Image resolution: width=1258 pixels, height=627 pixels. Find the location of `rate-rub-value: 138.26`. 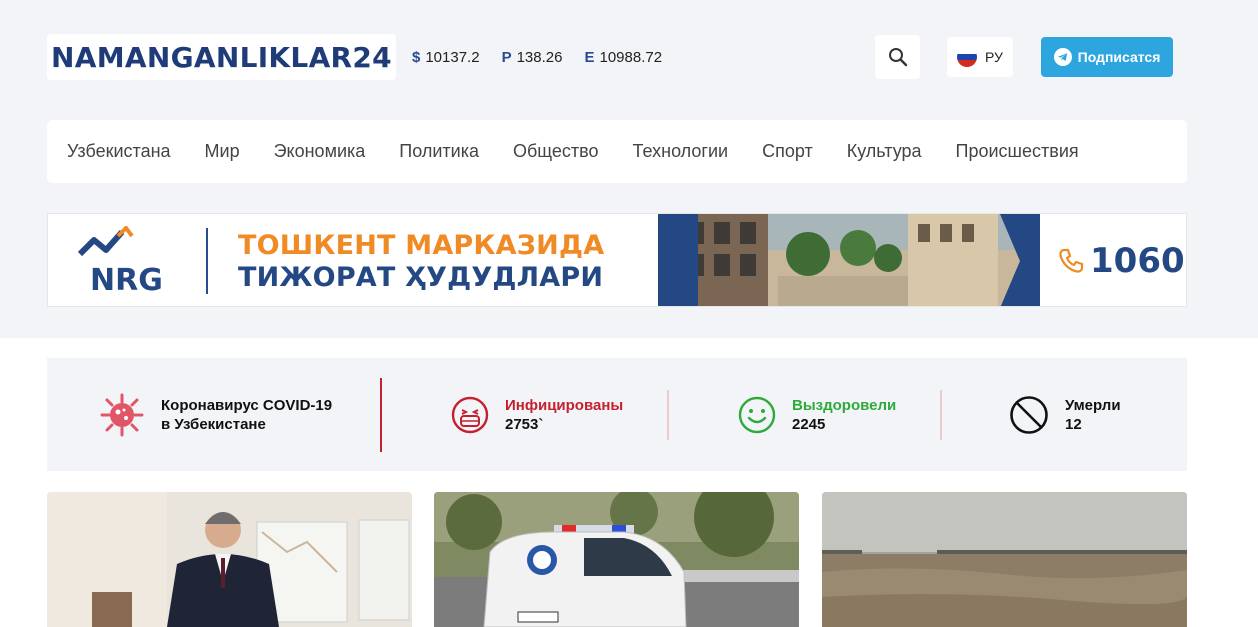

rate-rub-value: 138.26 is located at coordinates (539, 57).